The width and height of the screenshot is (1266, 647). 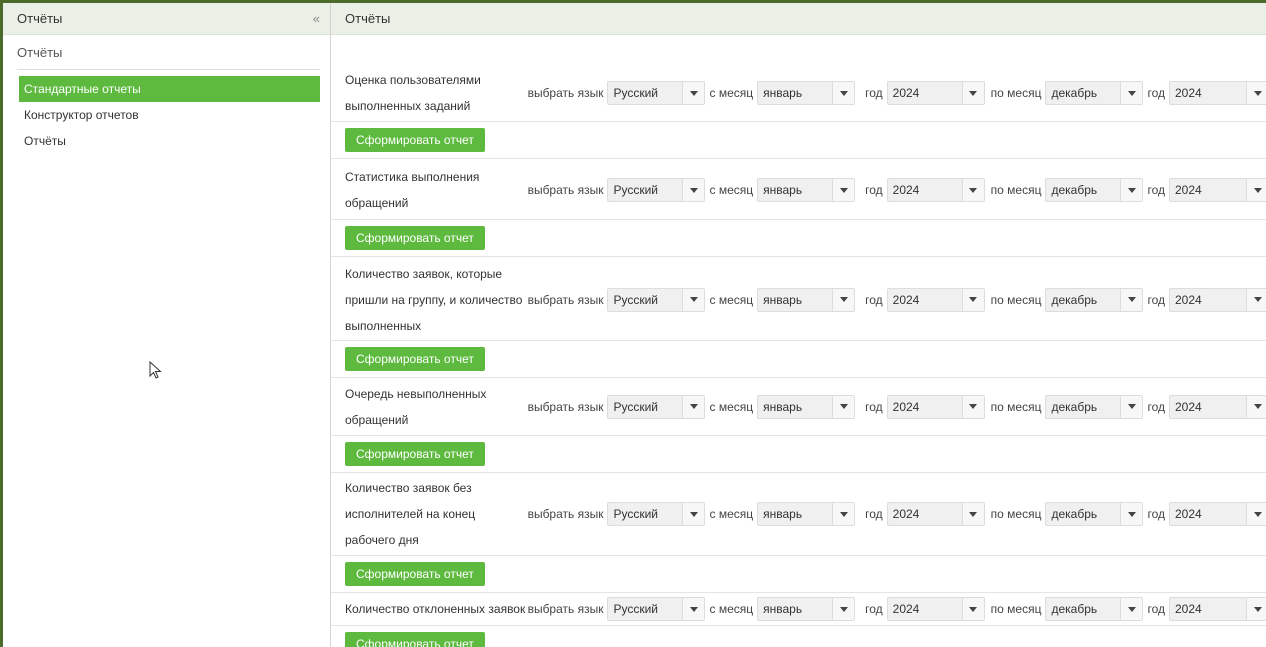 I want to click on sidebar-header: Отчёты «, so click(x=166, y=19).